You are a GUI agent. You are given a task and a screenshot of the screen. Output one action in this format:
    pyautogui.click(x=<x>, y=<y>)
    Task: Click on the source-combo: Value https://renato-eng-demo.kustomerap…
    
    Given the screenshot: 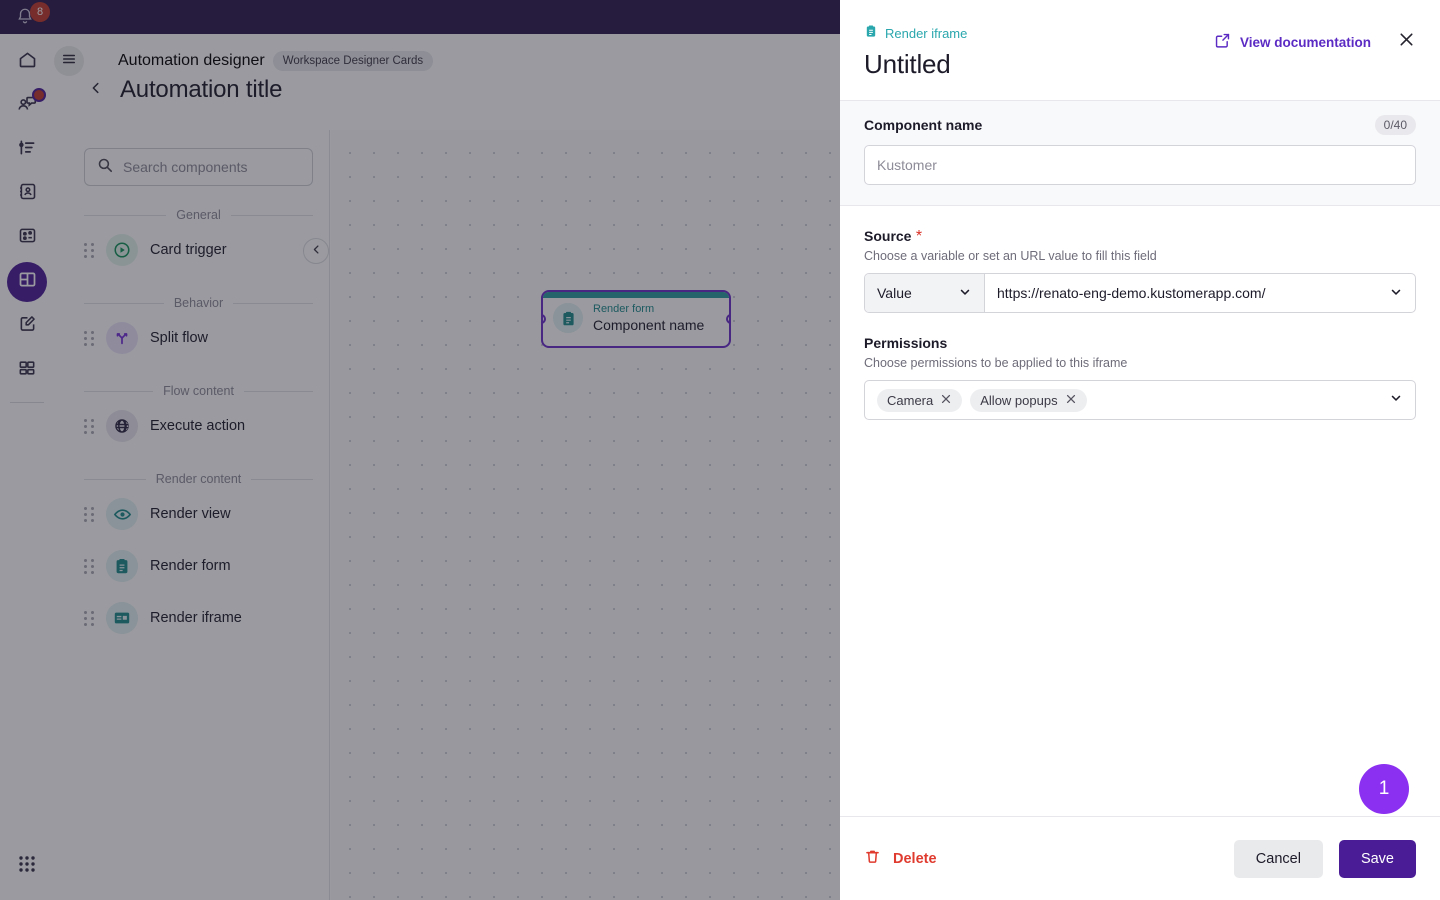 What is the action you would take?
    pyautogui.click(x=1140, y=293)
    